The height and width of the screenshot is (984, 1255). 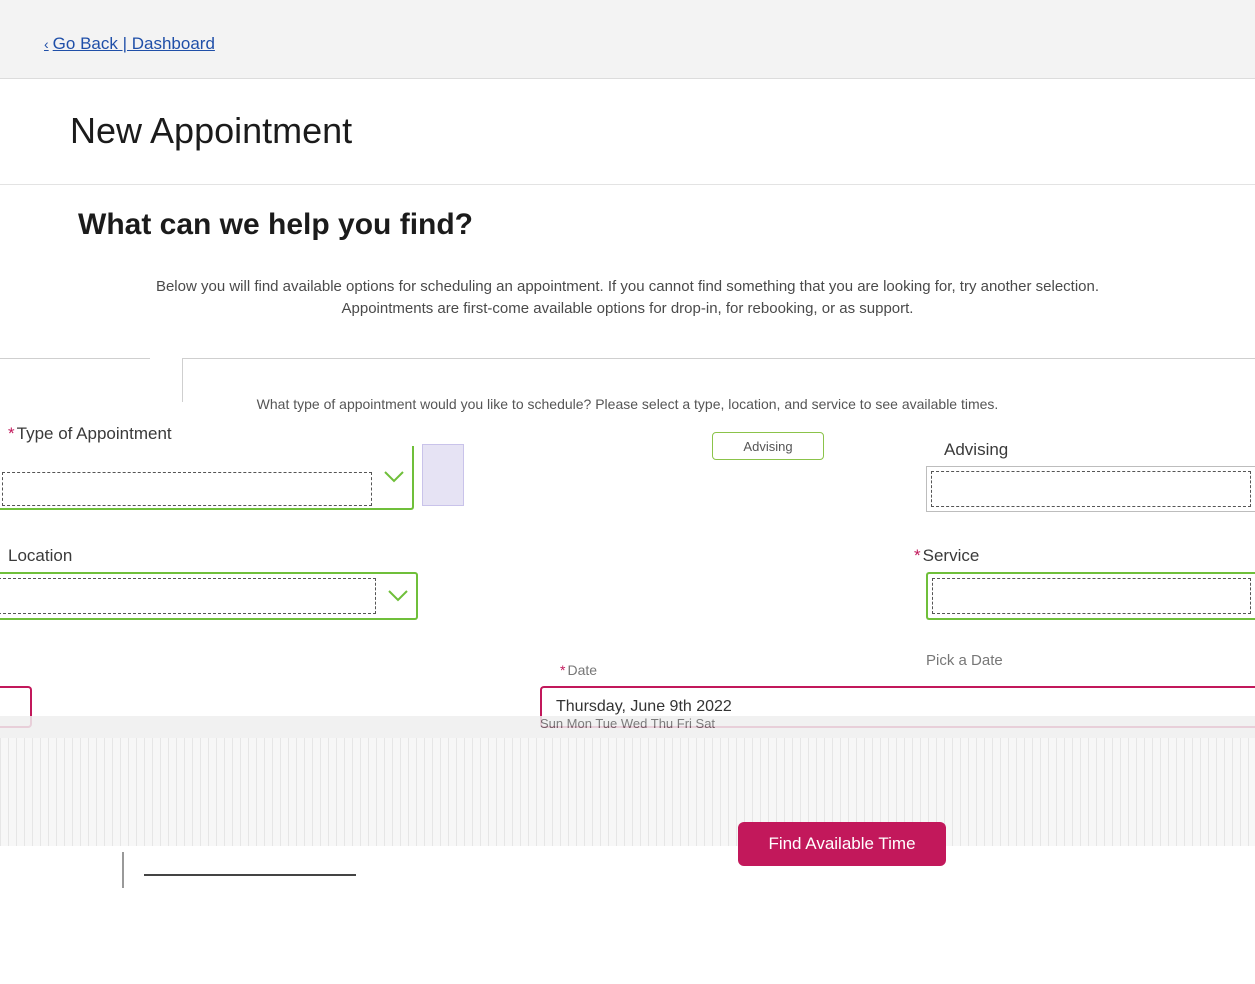 I want to click on date-field-label-text: Date, so click(x=582, y=670).